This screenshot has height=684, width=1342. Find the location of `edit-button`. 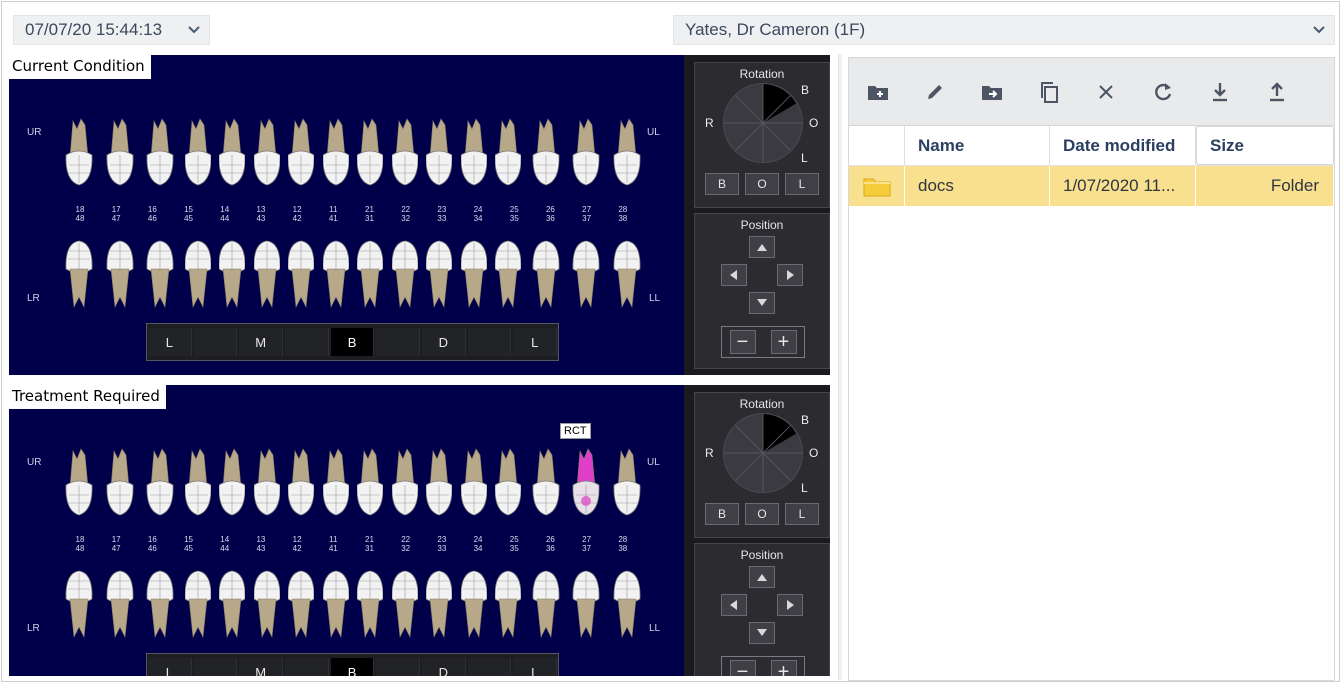

edit-button is located at coordinates (934, 92).